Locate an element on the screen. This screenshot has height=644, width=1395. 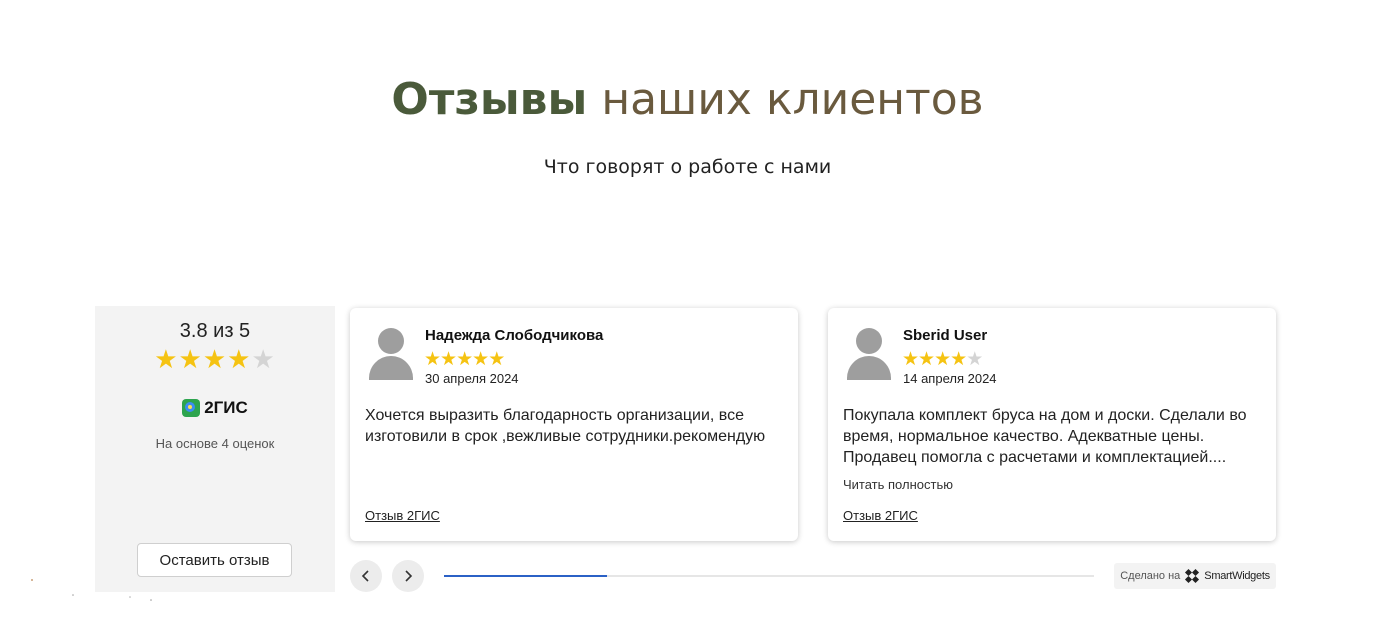
decorative-specks is located at coordinates (91, 590).